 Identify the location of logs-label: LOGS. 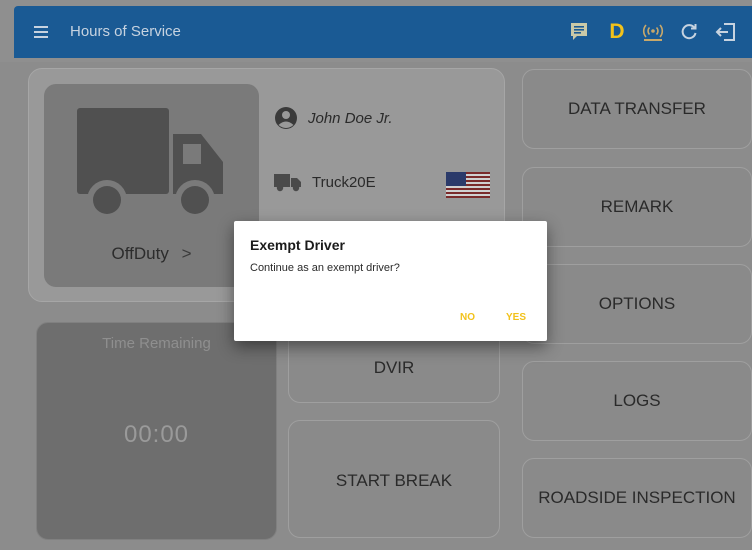
(637, 400).